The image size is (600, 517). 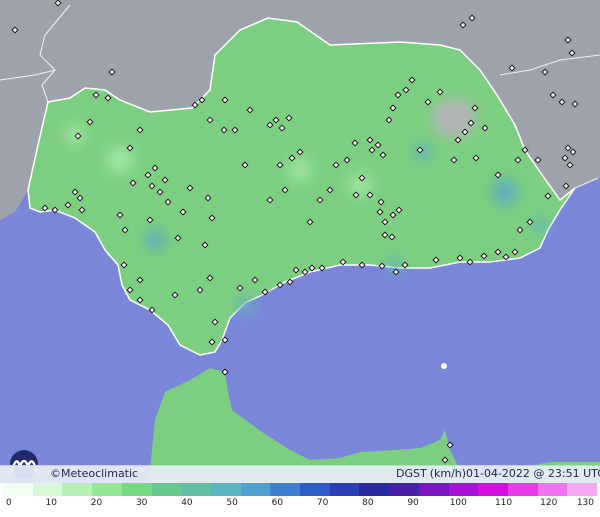 What do you see at coordinates (96, 503) in the screenshot?
I see `legend-tick-label: 20` at bounding box center [96, 503].